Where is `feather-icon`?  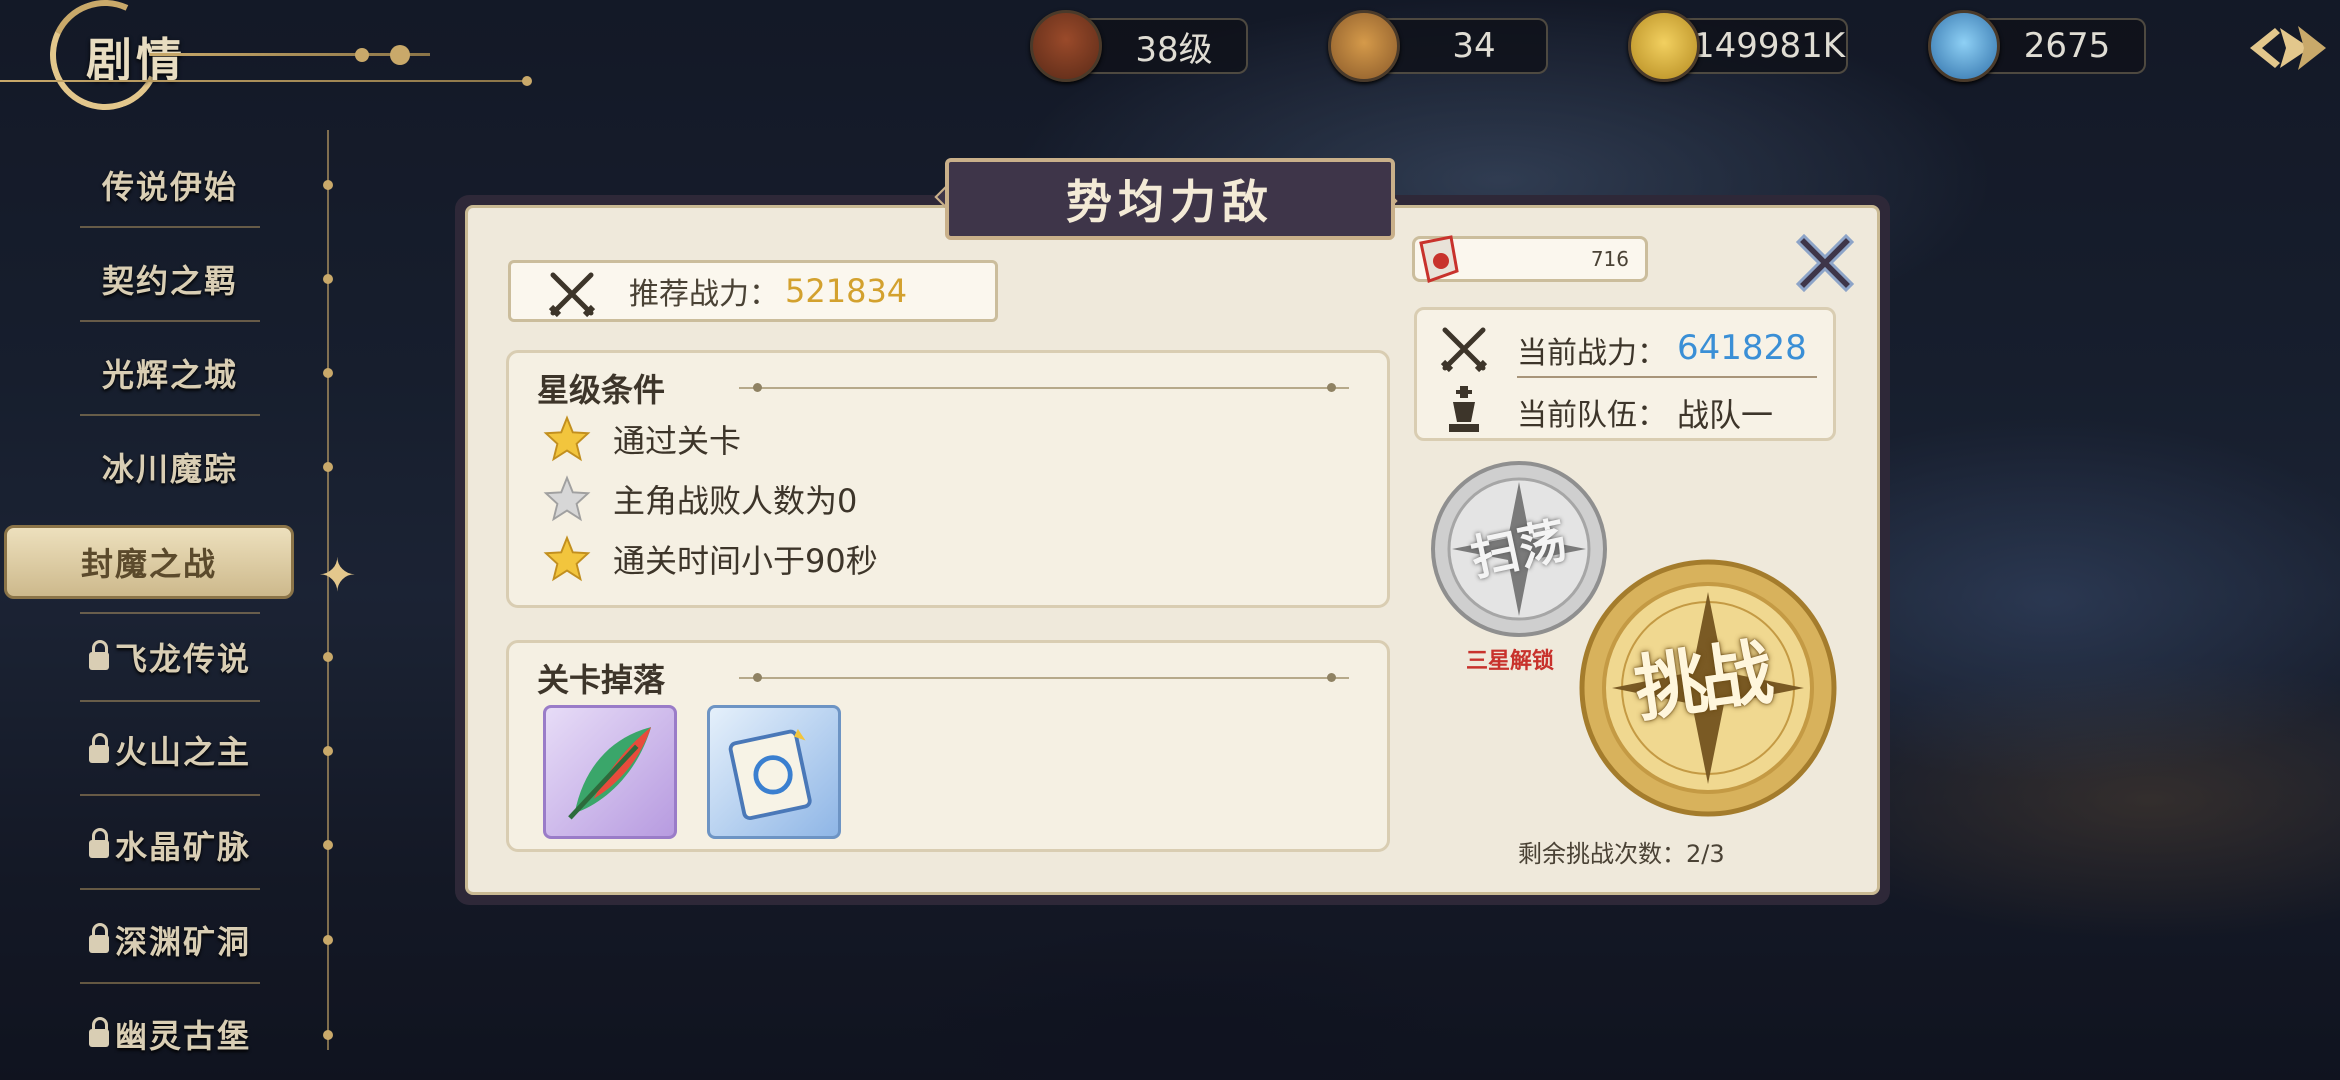 feather-icon is located at coordinates (610, 773).